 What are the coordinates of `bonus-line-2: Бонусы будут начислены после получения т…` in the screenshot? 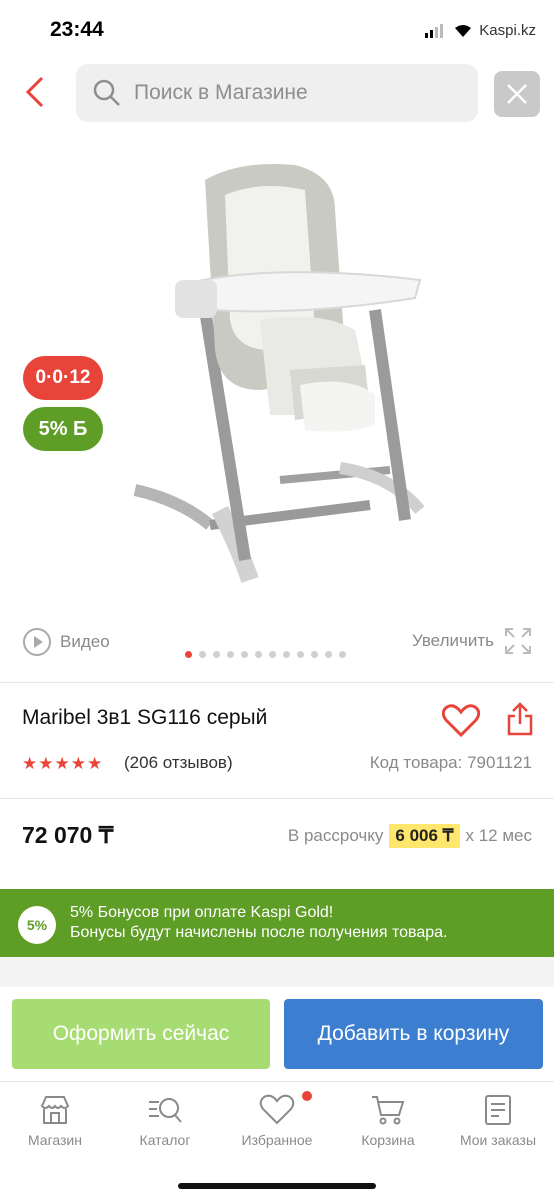 It's located at (259, 932).